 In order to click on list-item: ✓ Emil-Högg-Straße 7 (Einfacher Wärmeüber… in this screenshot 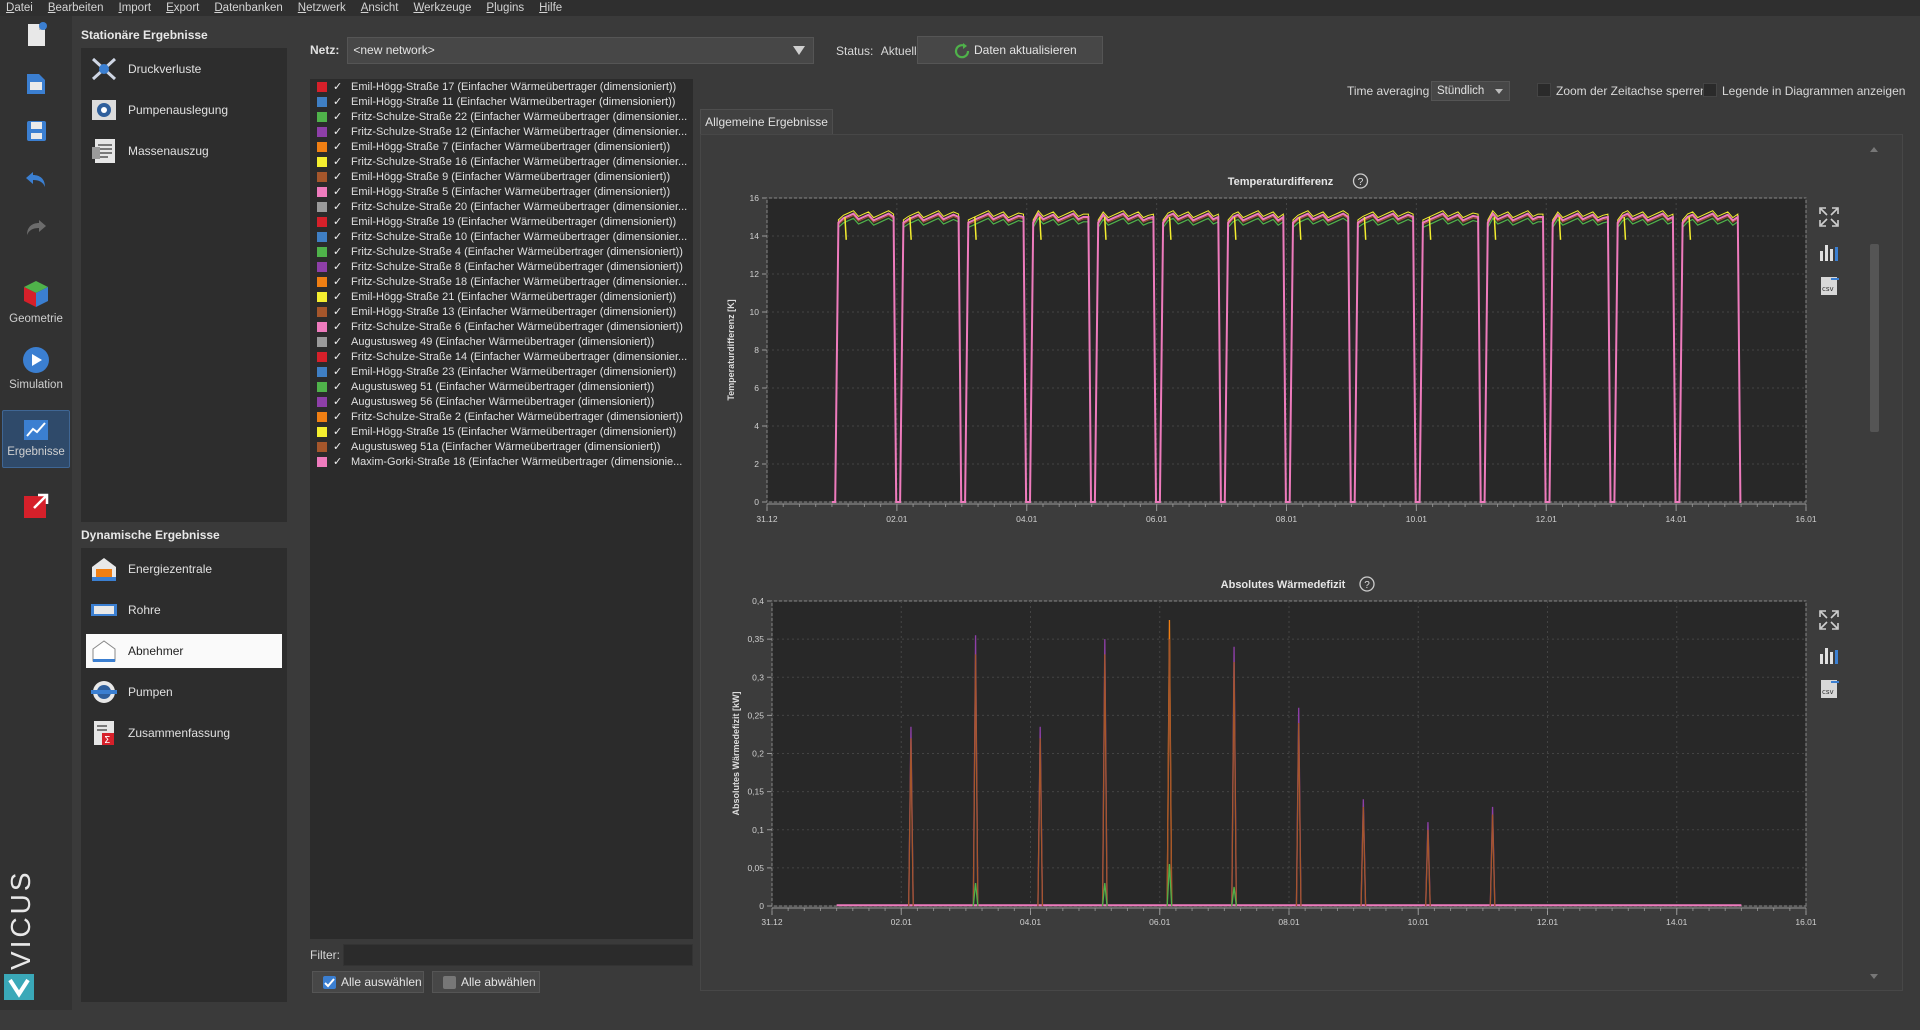, I will do `click(501, 146)`.